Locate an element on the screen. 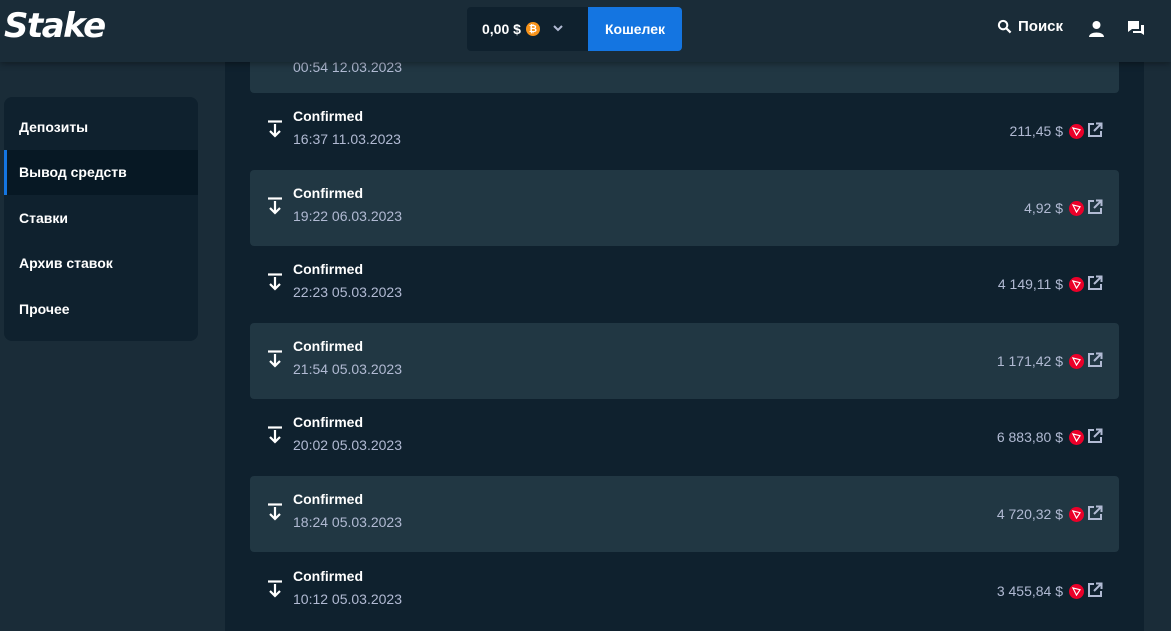  transaction-row: Confirmed 20:02 05.03.2023 6 883,80 $ is located at coordinates (684, 437).